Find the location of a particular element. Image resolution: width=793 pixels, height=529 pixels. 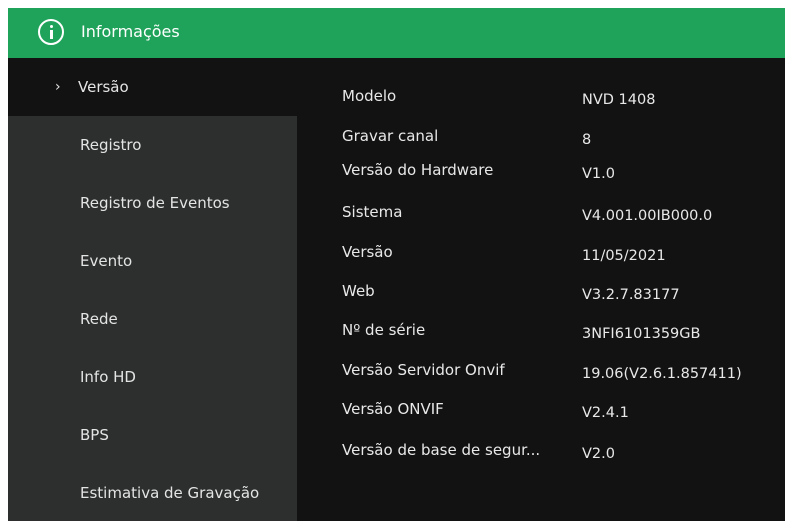

info-row-versao-base-seguranca: Versão de base de segur... V2.0 is located at coordinates (541, 450).